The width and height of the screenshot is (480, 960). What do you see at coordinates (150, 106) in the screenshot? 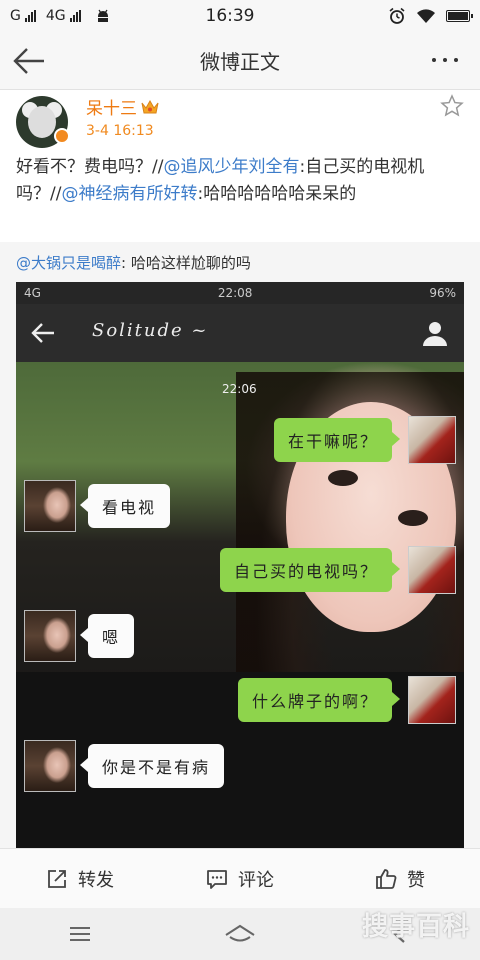
I see `crown-icon` at bounding box center [150, 106].